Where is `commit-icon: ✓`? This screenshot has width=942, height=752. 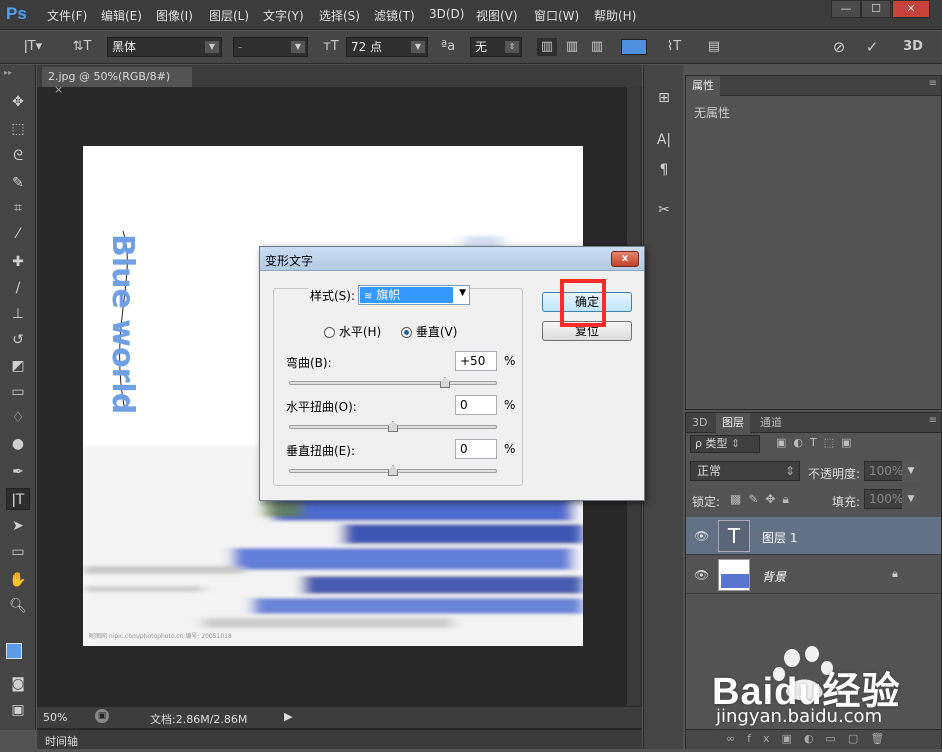
commit-icon: ✓ is located at coordinates (872, 47).